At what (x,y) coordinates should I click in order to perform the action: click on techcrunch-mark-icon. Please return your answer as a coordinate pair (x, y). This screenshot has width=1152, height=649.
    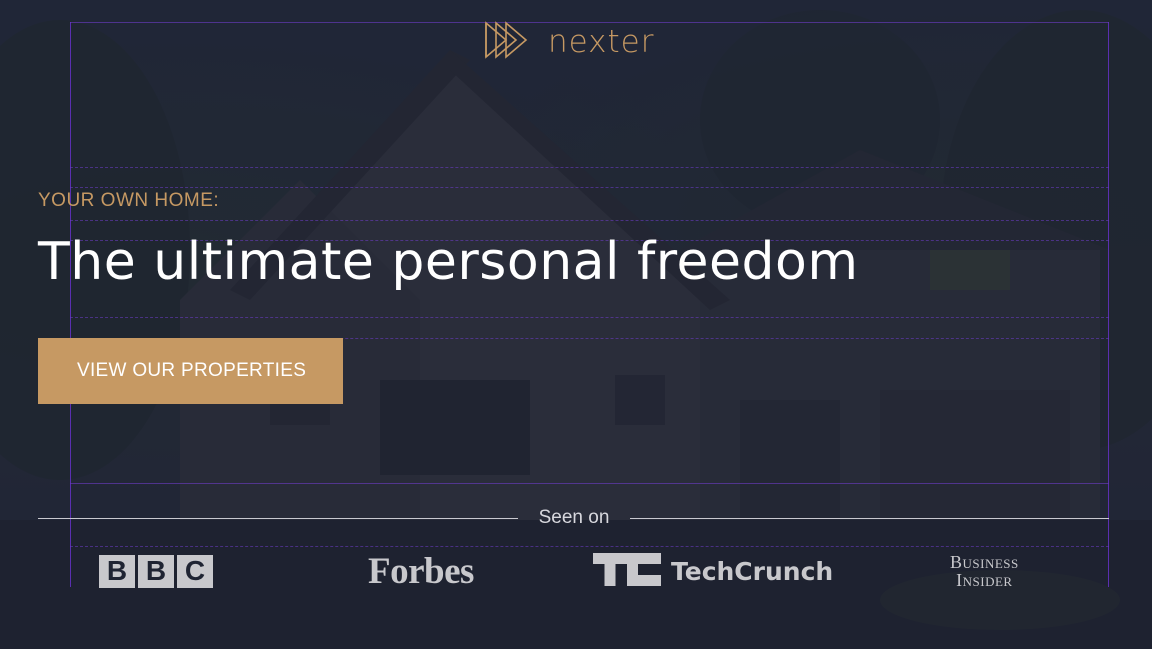
    Looking at the image, I should click on (627, 571).